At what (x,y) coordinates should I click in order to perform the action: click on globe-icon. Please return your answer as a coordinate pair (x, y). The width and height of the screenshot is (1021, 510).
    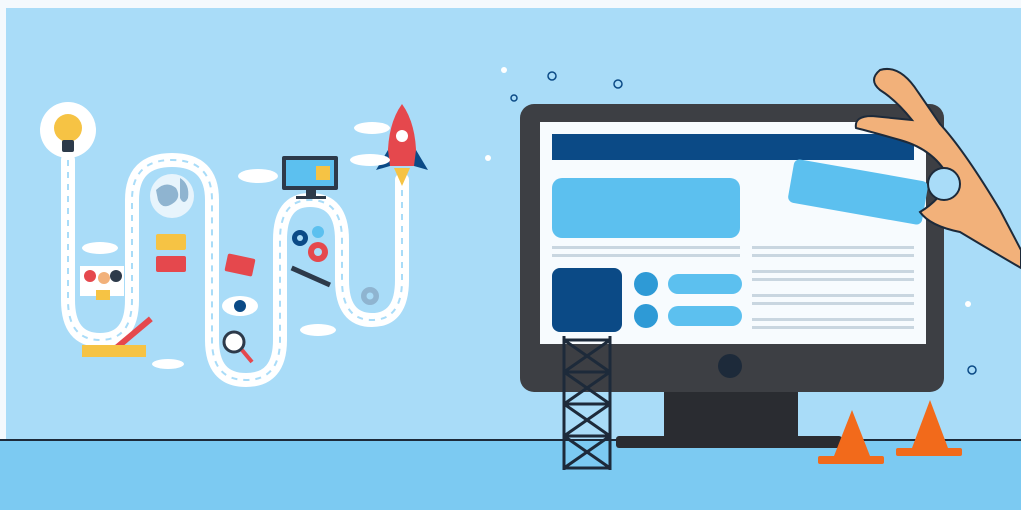
    Looking at the image, I should click on (172, 196).